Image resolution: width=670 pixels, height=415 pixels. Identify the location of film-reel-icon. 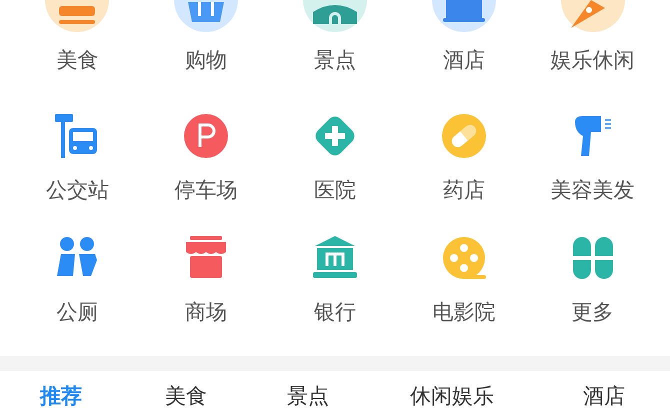
(464, 258).